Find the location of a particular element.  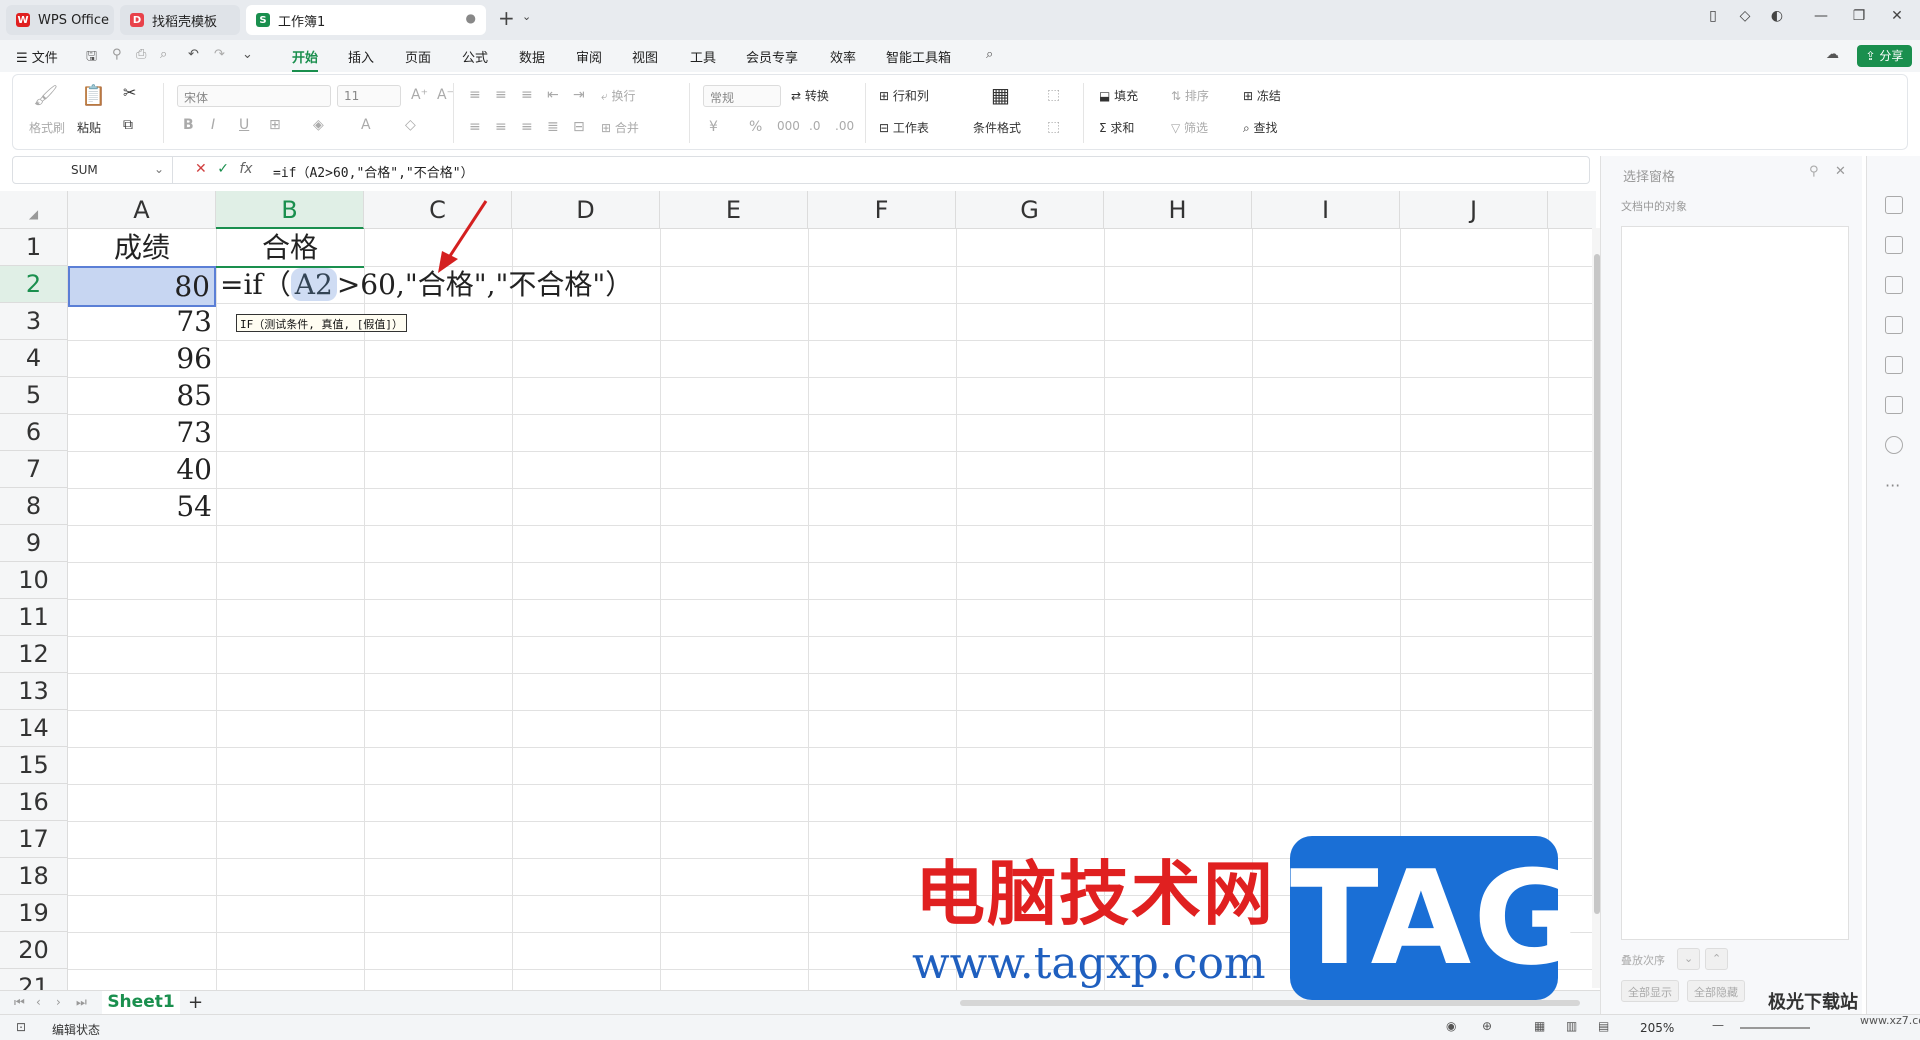

cell-a5: 85 is located at coordinates (142, 395).